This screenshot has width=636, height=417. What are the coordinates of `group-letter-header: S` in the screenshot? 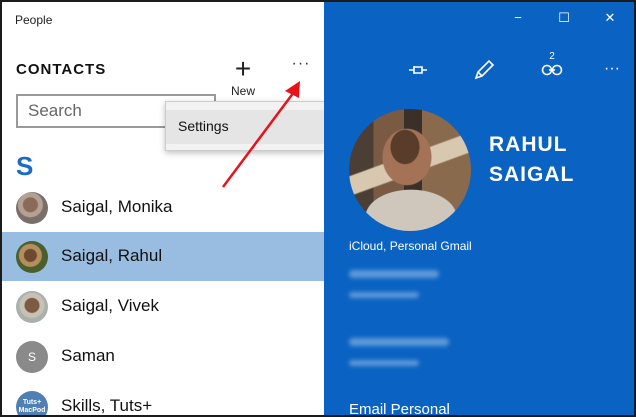 It's located at (24, 166).